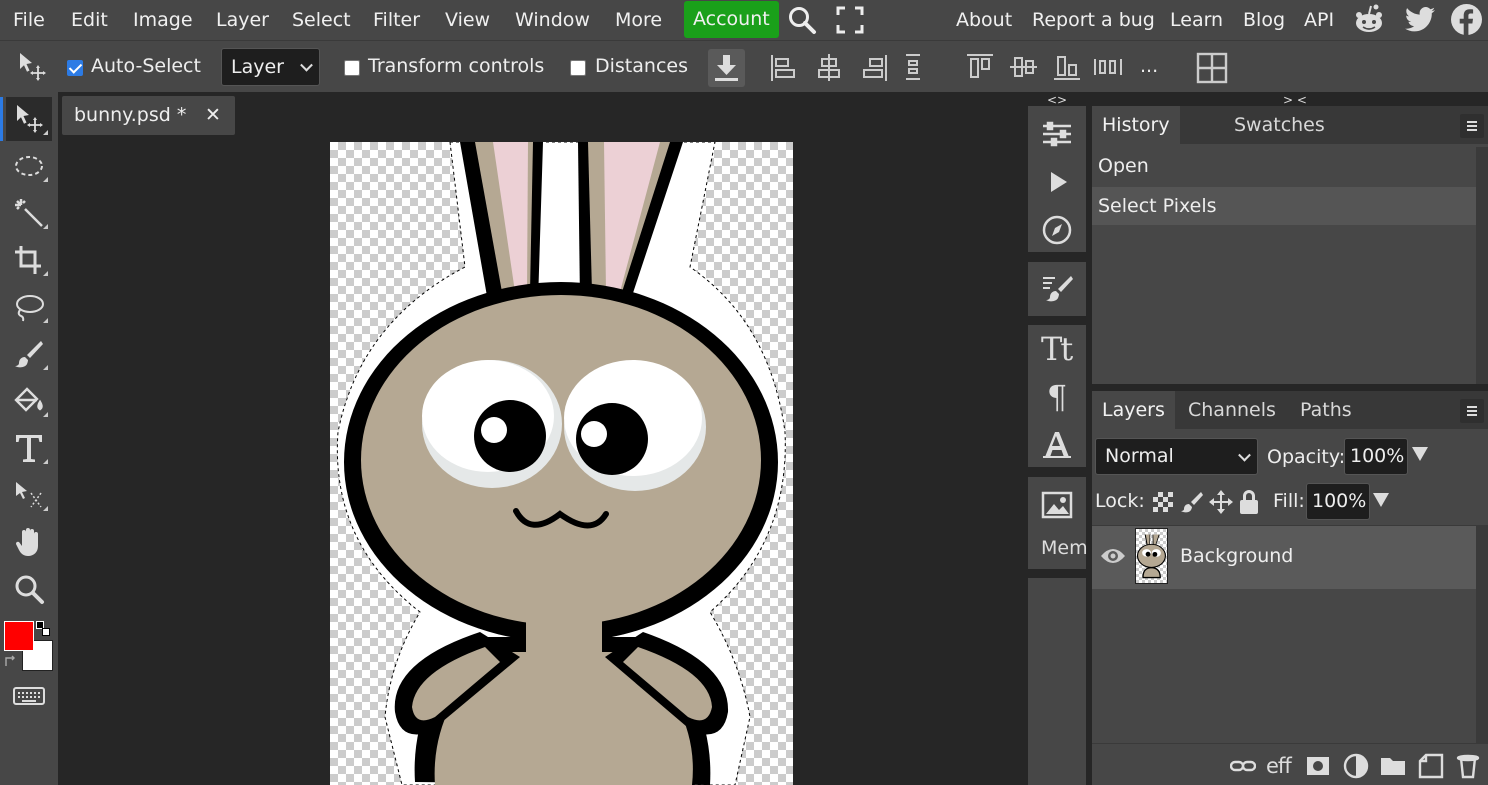 Image resolution: width=1488 pixels, height=785 pixels. Describe the element at coordinates (46, 632) in the screenshot. I see `default-colors-bg-icon` at that location.